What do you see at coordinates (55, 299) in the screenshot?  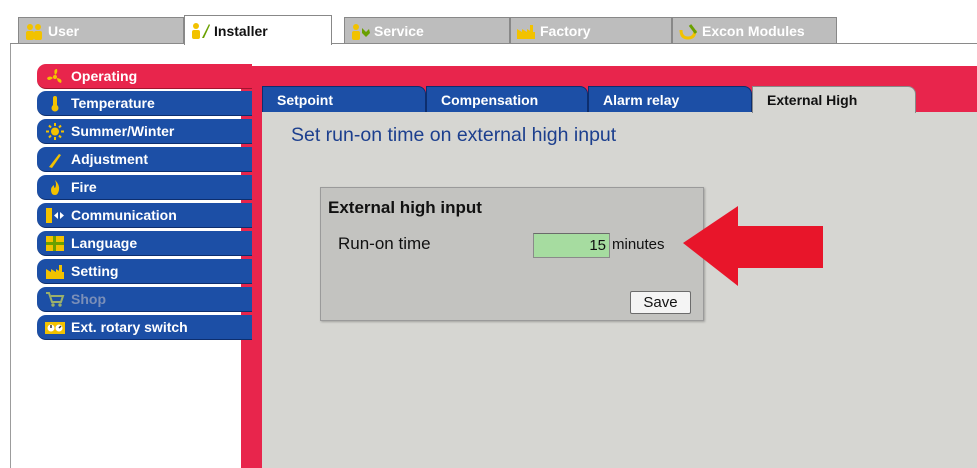 I see `cart-icon` at bounding box center [55, 299].